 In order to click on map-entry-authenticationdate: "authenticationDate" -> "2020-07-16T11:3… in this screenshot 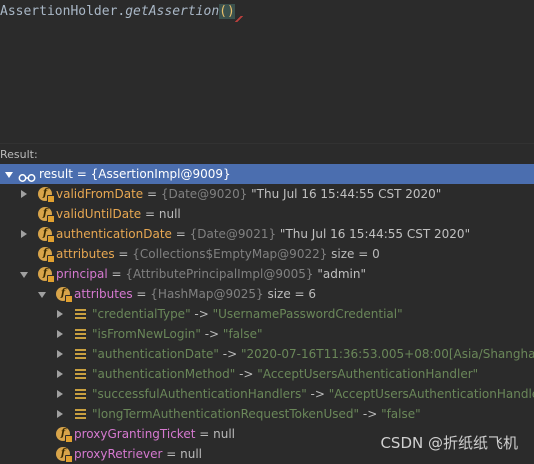, I will do `click(267, 354)`.